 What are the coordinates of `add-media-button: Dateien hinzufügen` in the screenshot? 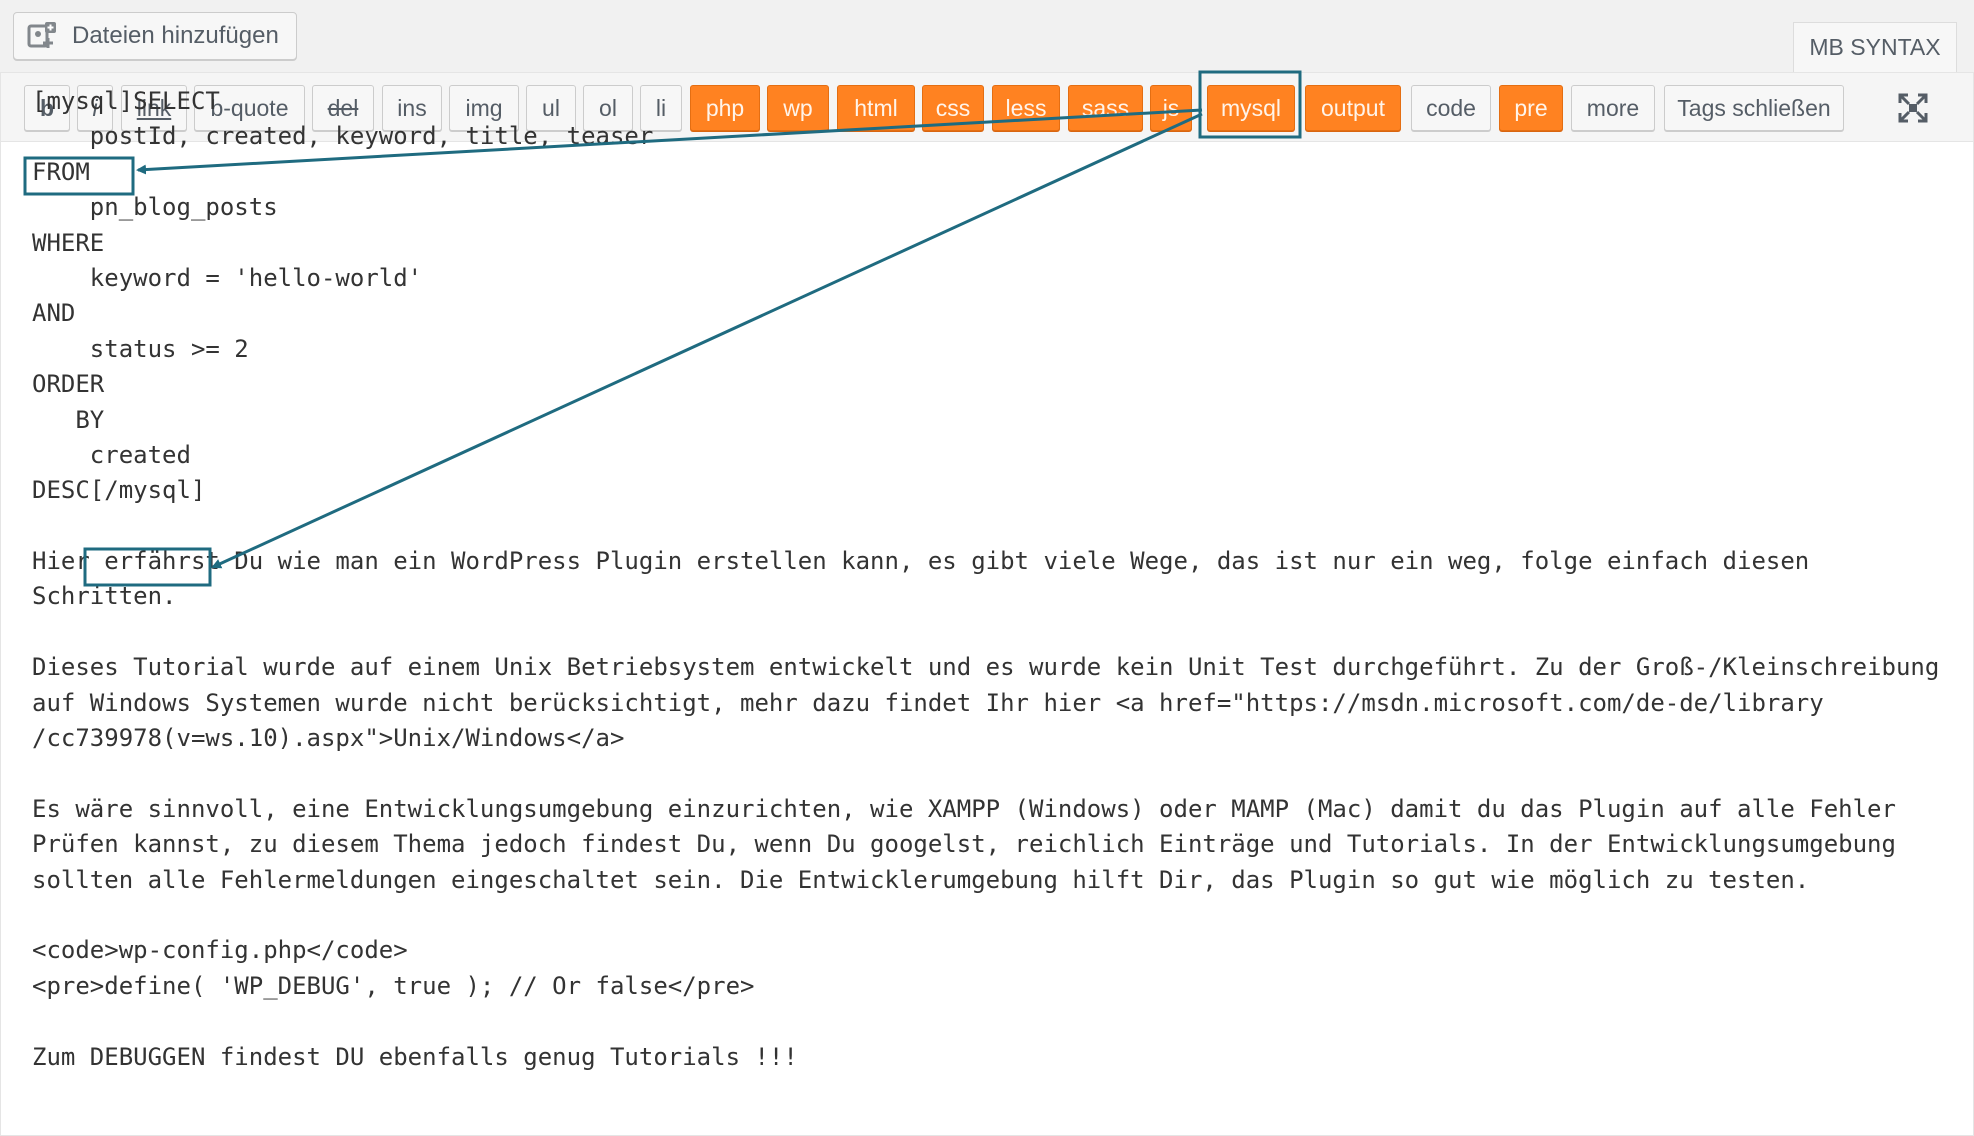 It's located at (155, 36).